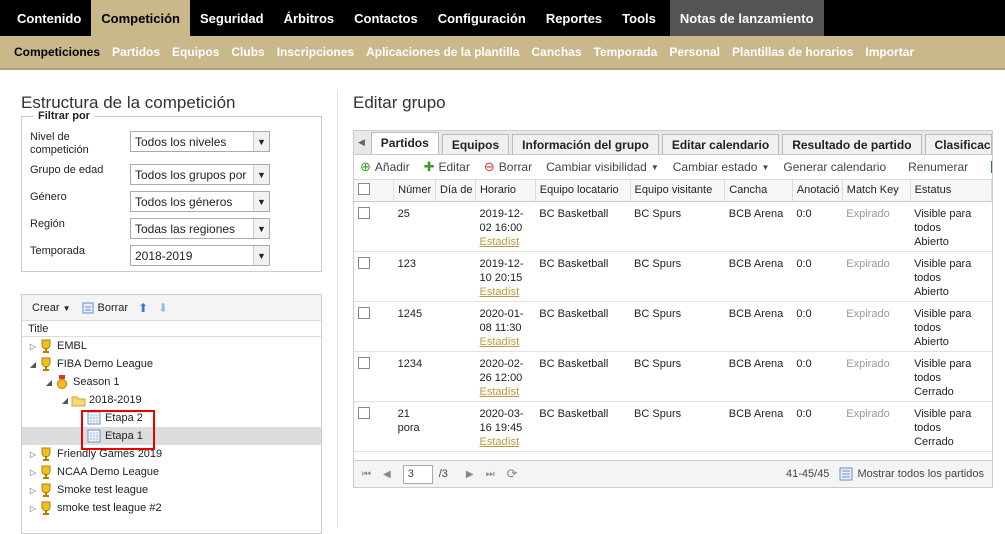 Image resolution: width=1005 pixels, height=534 pixels. What do you see at coordinates (482, 18) in the screenshot?
I see `top-nav-configuracion: Configuración` at bounding box center [482, 18].